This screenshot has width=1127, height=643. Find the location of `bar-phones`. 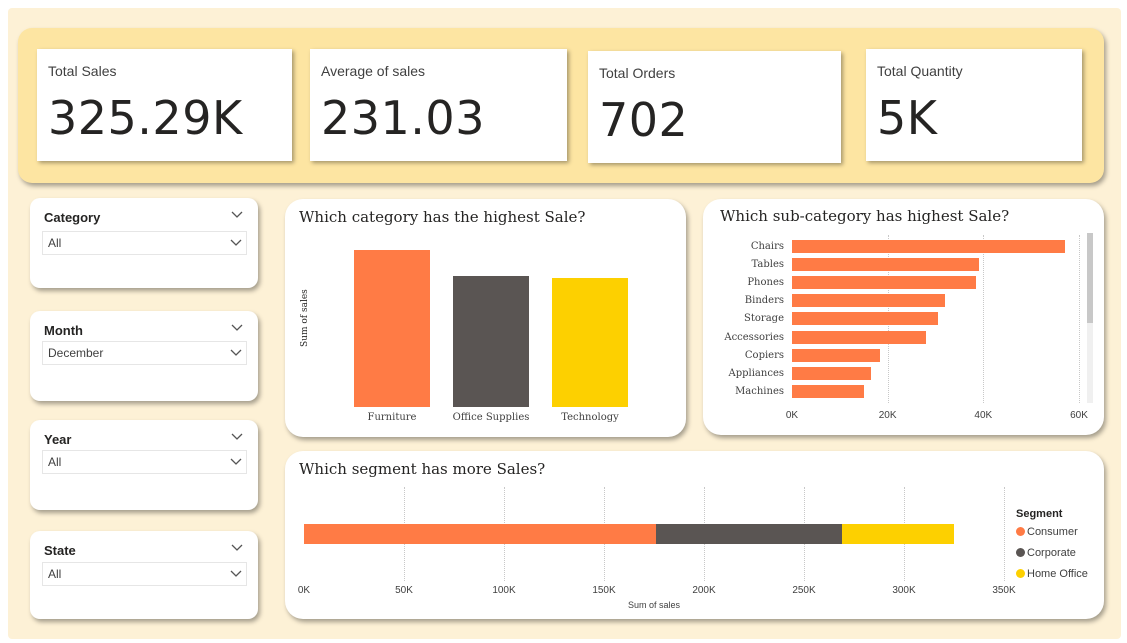

bar-phones is located at coordinates (884, 283).